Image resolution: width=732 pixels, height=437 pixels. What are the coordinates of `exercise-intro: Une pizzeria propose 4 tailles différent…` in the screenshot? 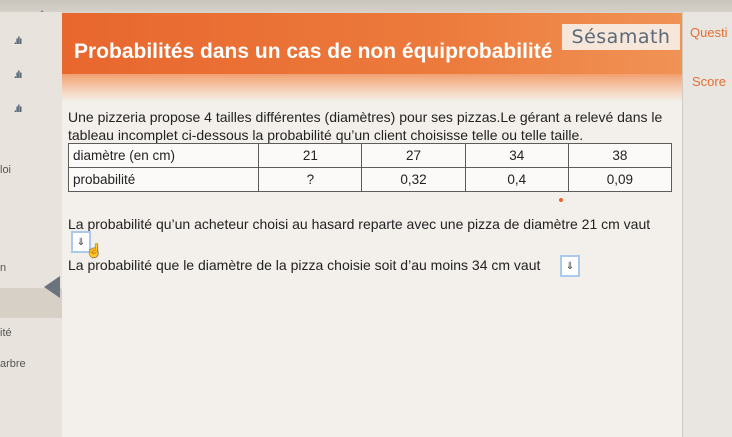 It's located at (365, 126).